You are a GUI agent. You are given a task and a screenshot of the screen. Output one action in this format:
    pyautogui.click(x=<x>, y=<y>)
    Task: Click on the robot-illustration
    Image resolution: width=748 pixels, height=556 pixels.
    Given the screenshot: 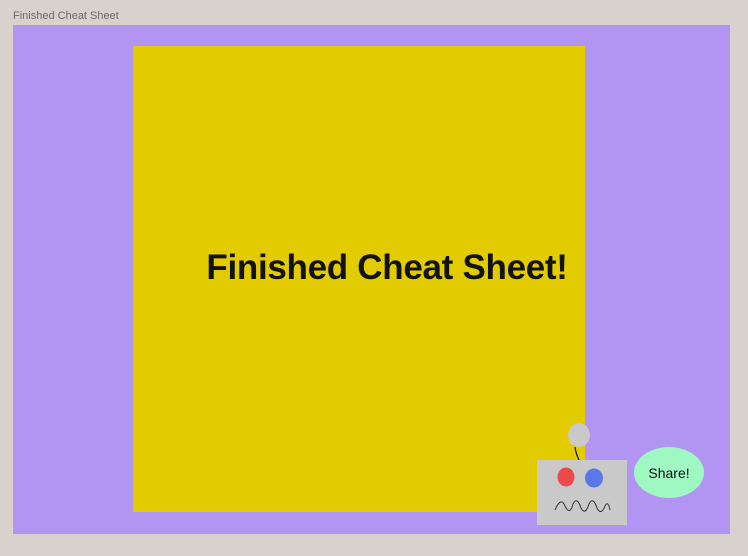 What is the action you would take?
    pyautogui.click(x=582, y=474)
    